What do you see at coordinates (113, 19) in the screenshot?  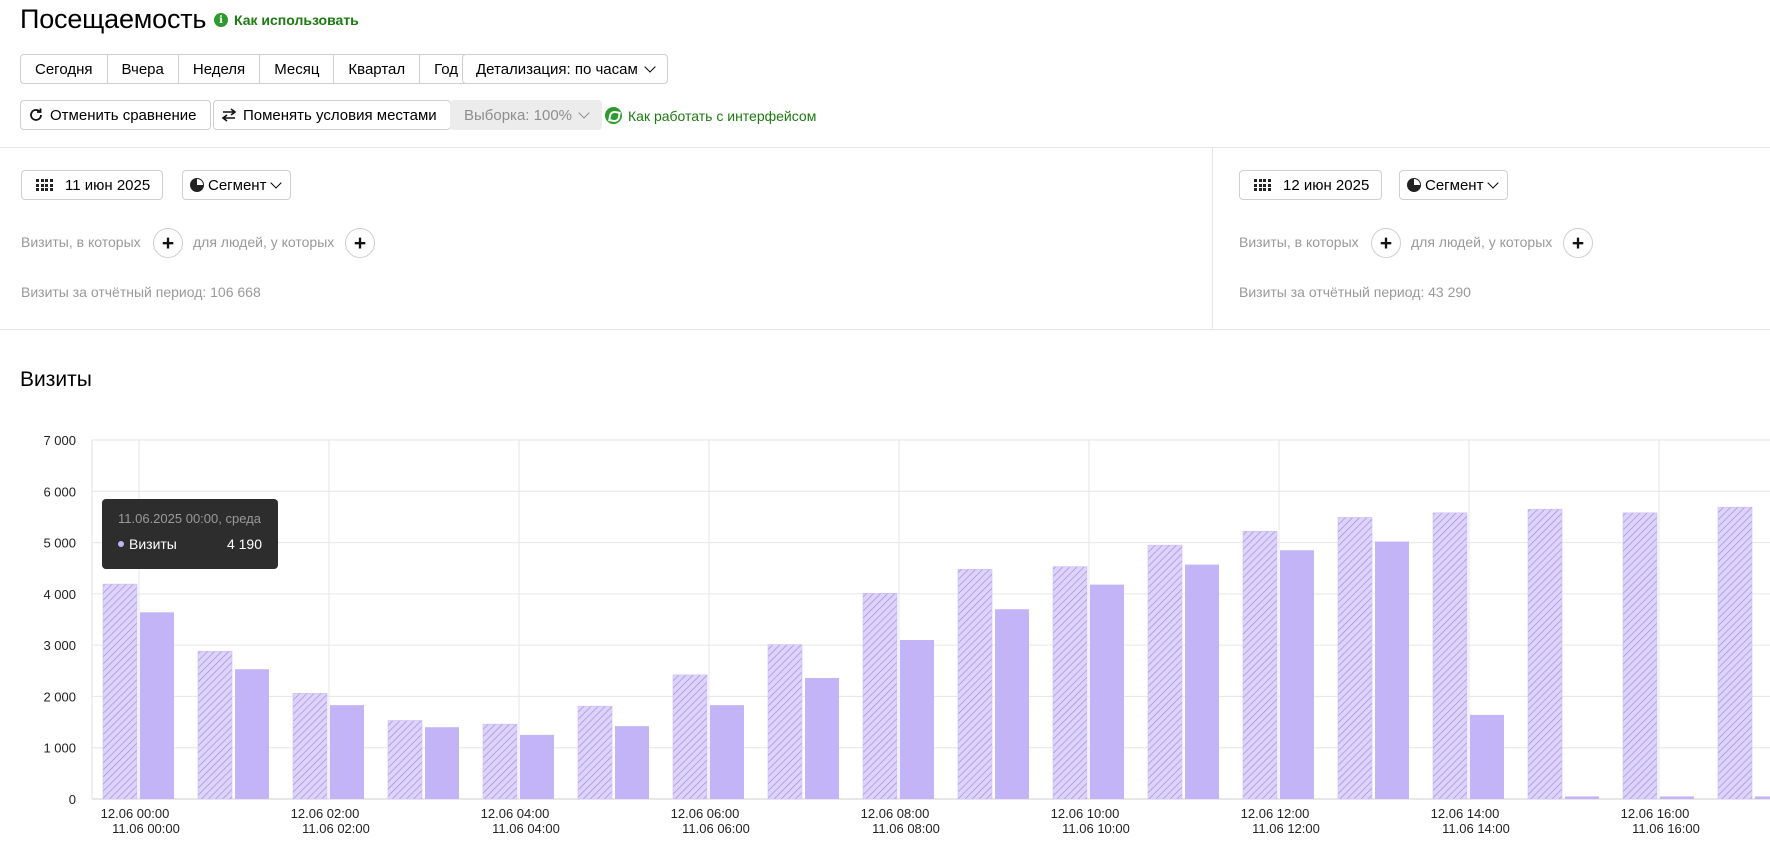 I see `page-title: Посещаемость` at bounding box center [113, 19].